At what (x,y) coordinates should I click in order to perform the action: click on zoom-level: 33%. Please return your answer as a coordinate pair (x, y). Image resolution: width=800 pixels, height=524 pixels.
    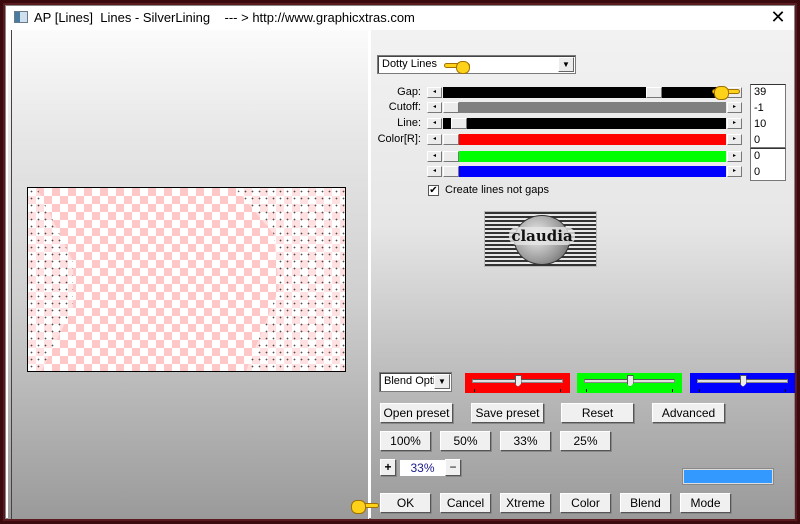
    Looking at the image, I should click on (422, 468).